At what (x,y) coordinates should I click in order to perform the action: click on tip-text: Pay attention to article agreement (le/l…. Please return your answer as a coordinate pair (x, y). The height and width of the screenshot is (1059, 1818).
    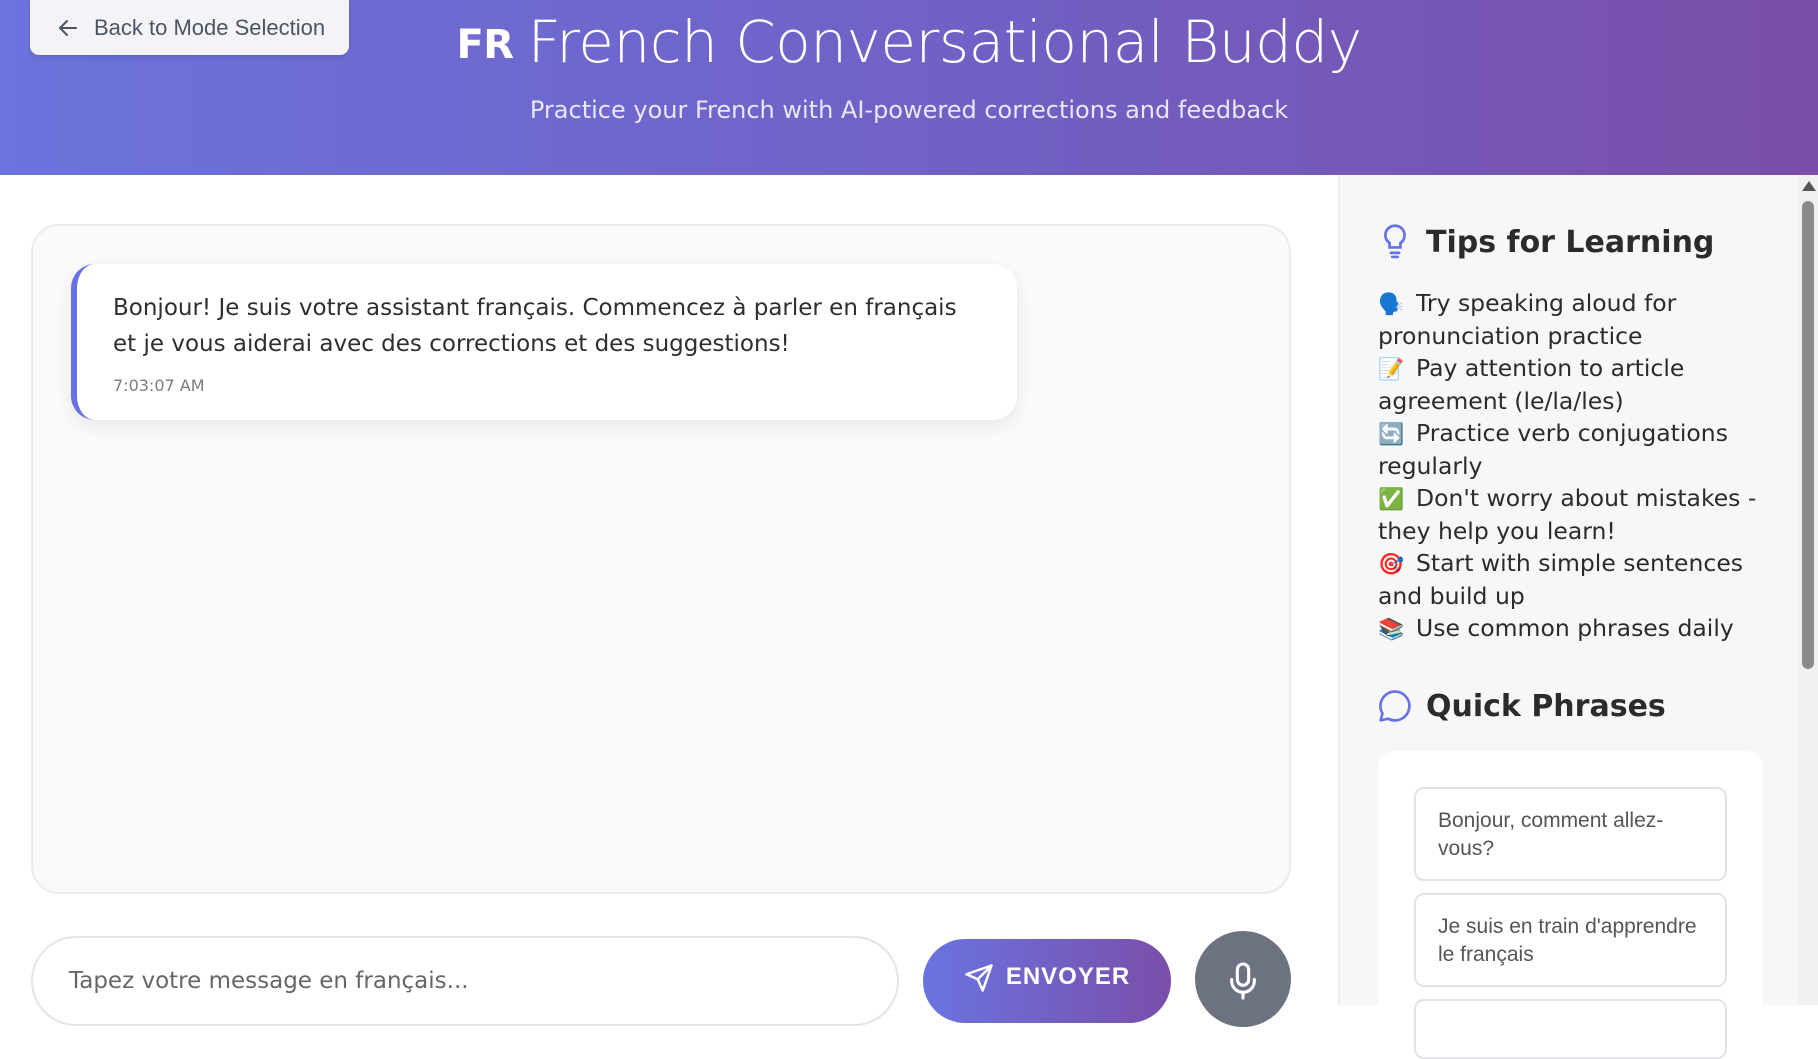
    Looking at the image, I should click on (1531, 384).